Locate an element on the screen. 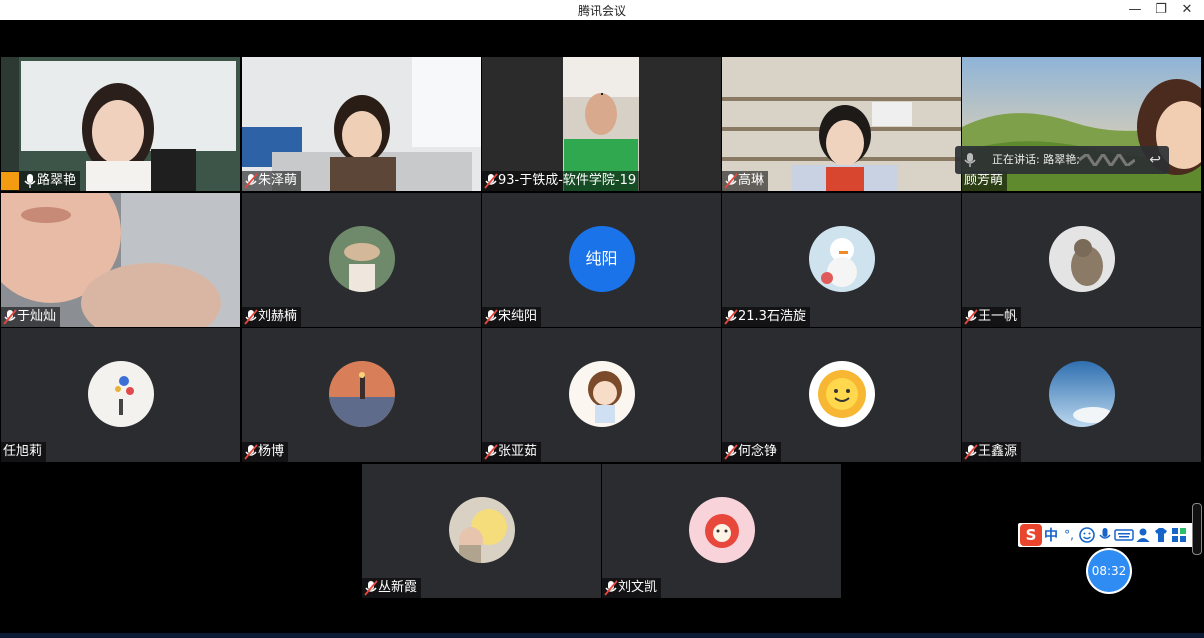  avatar-tile: 21.3石浩旋 is located at coordinates (841, 260).